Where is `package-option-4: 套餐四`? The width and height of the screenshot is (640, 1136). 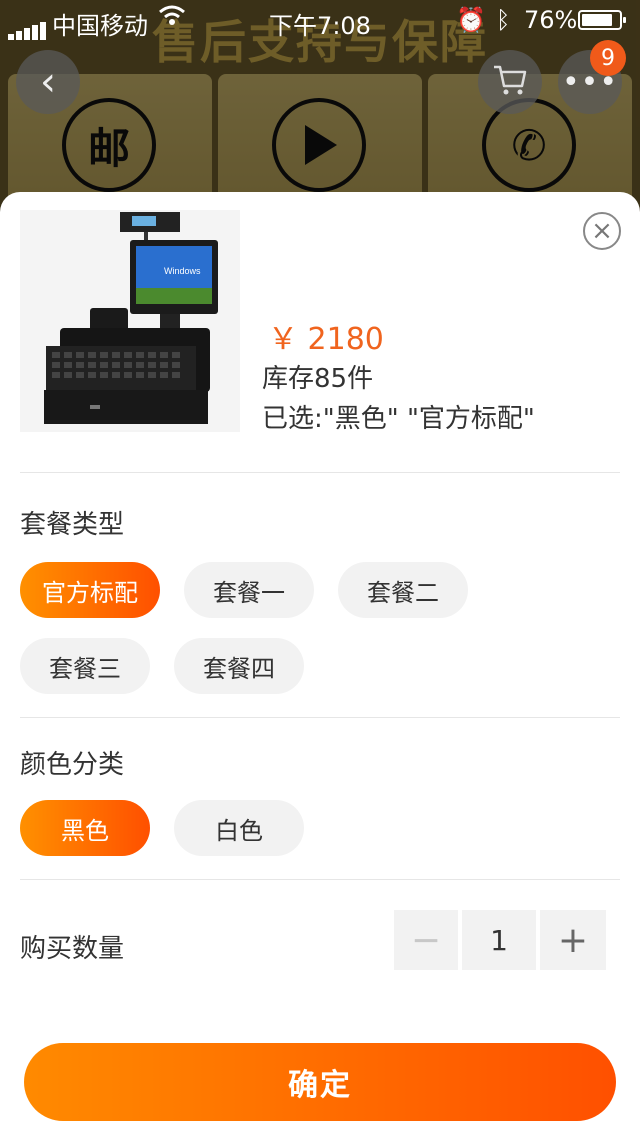 package-option-4: 套餐四 is located at coordinates (239, 666).